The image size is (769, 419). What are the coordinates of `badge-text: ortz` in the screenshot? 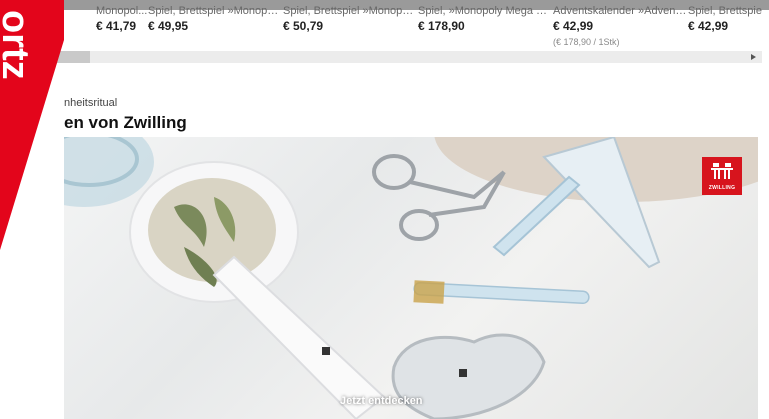 It's located at (18, 45).